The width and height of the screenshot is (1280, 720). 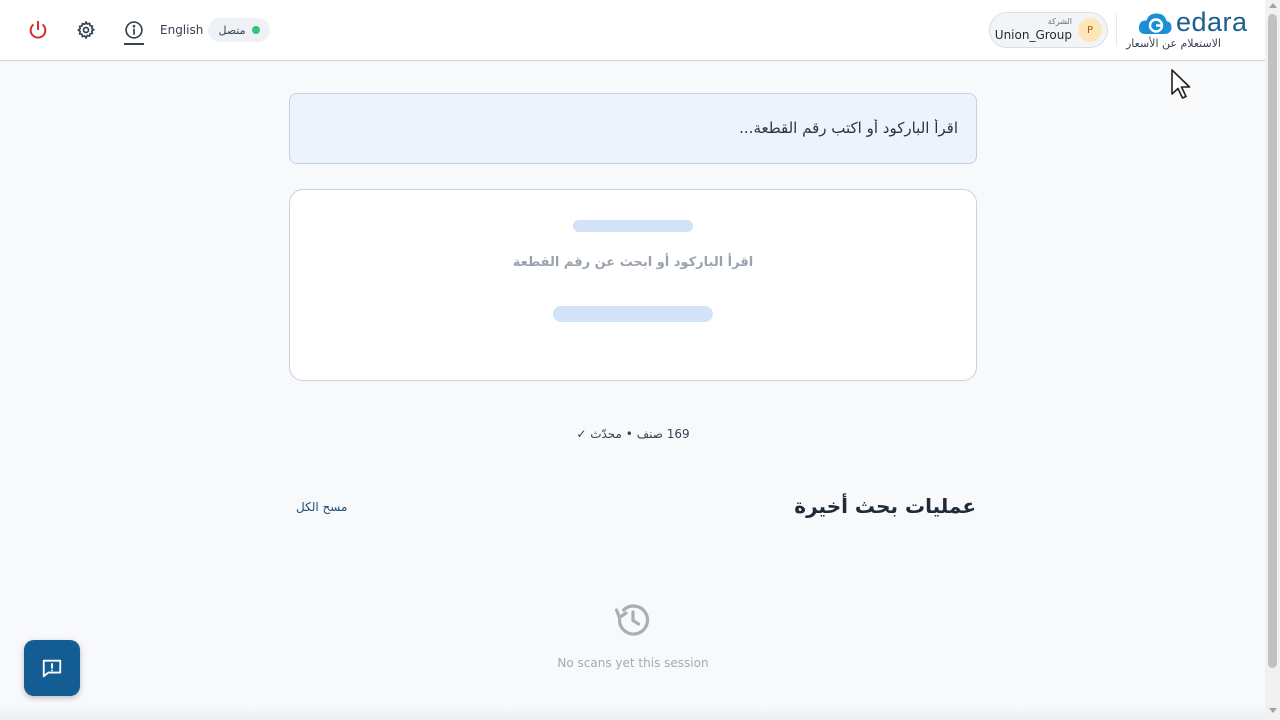 I want to click on brand-logo: edara الاستعلام عن الأسعار, so click(x=1190, y=30).